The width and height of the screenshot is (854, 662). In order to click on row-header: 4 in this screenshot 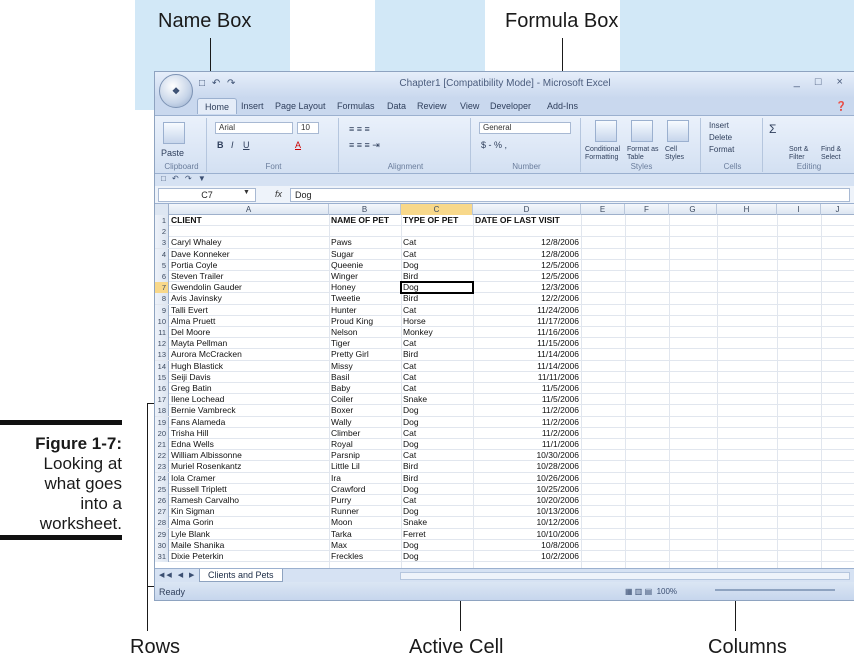, I will do `click(162, 254)`.